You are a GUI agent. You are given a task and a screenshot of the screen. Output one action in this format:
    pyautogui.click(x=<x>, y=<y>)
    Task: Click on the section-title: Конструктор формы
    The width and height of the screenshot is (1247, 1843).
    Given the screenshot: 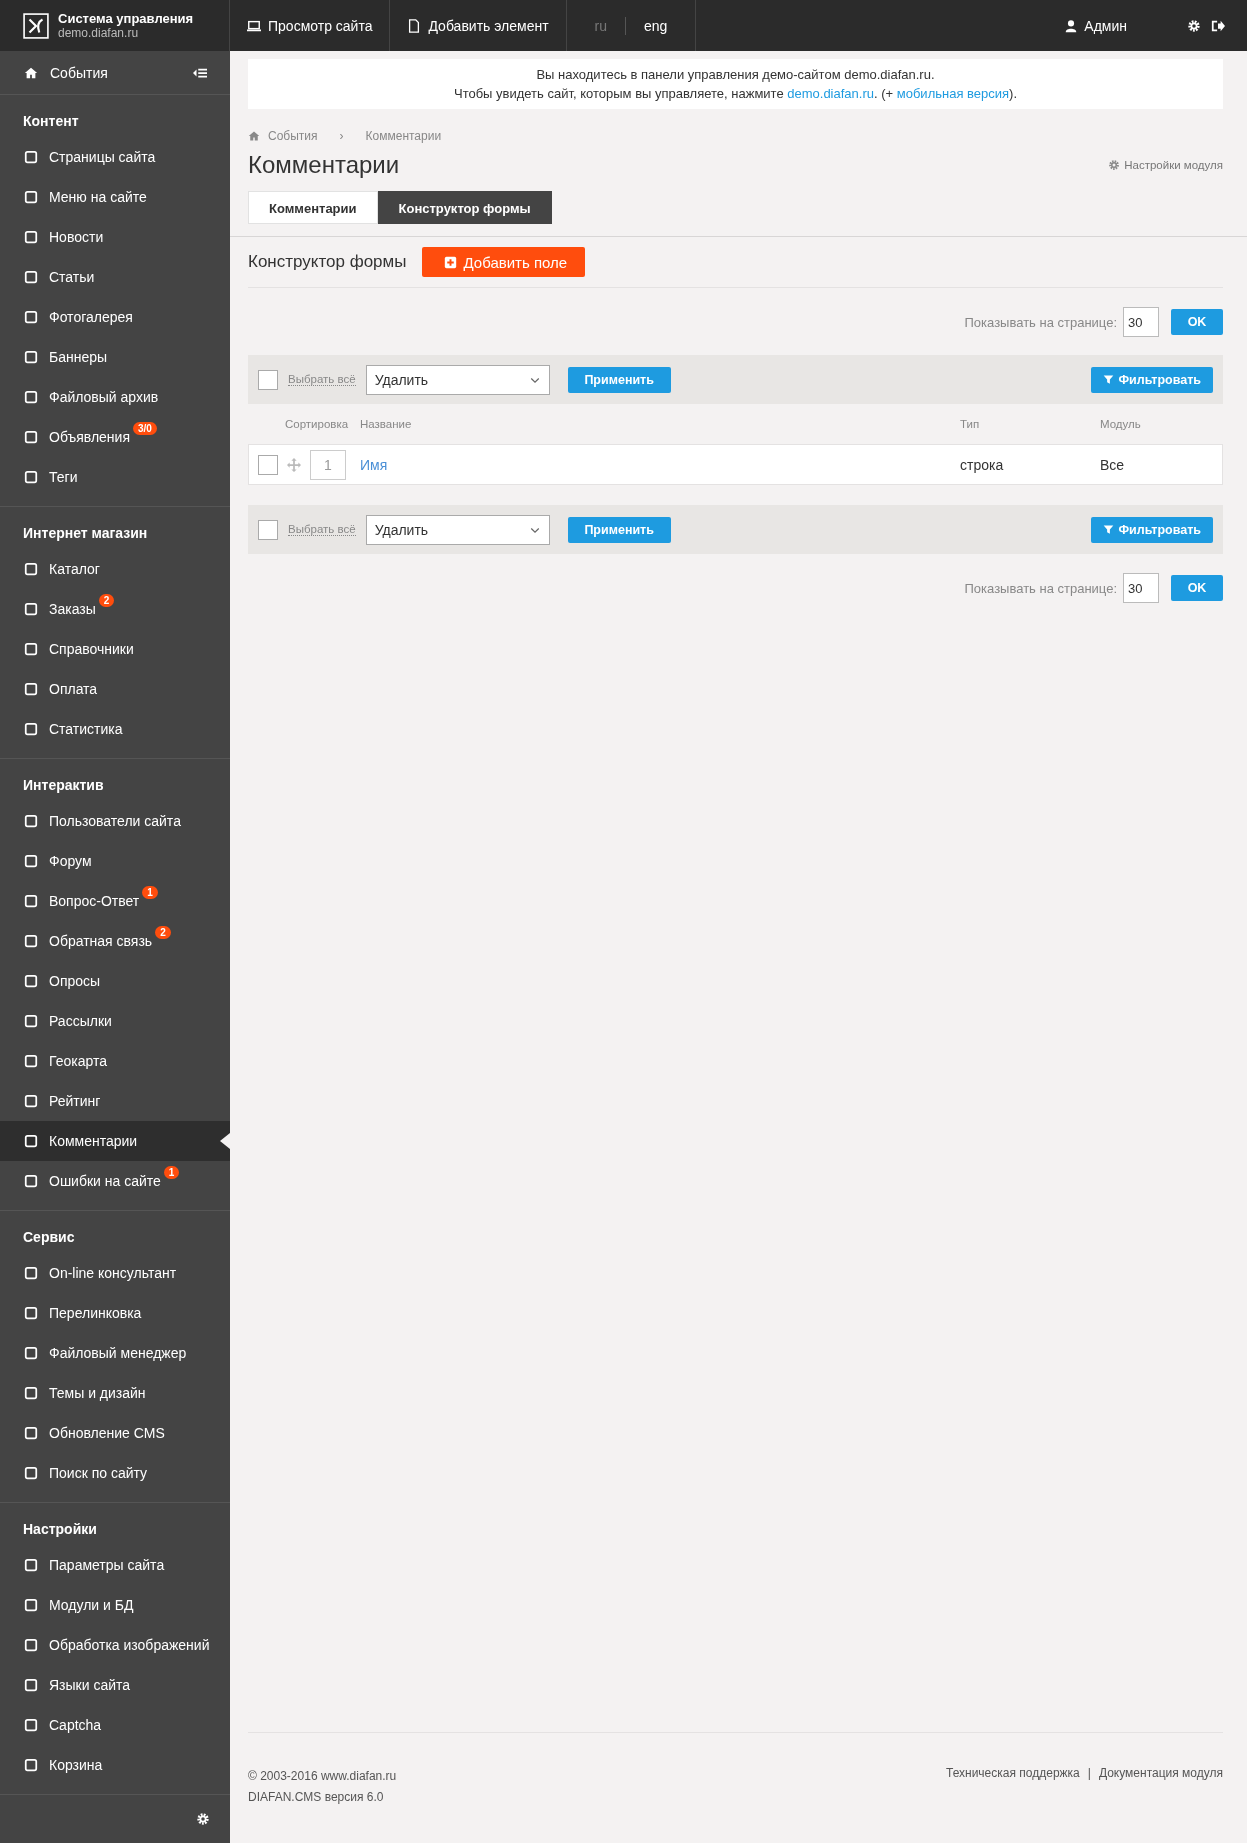 What is the action you would take?
    pyautogui.click(x=327, y=262)
    